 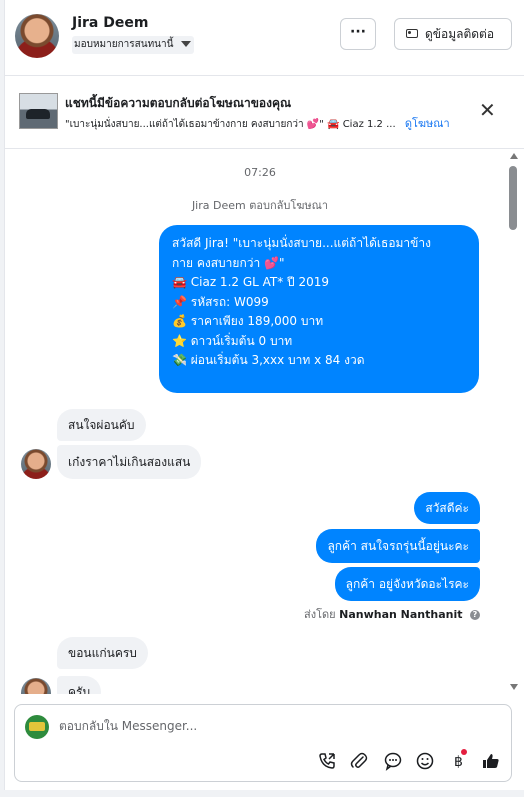 What do you see at coordinates (460, 34) in the screenshot?
I see `view-contact-info-label: ดูข้อมูลติดต่อ` at bounding box center [460, 34].